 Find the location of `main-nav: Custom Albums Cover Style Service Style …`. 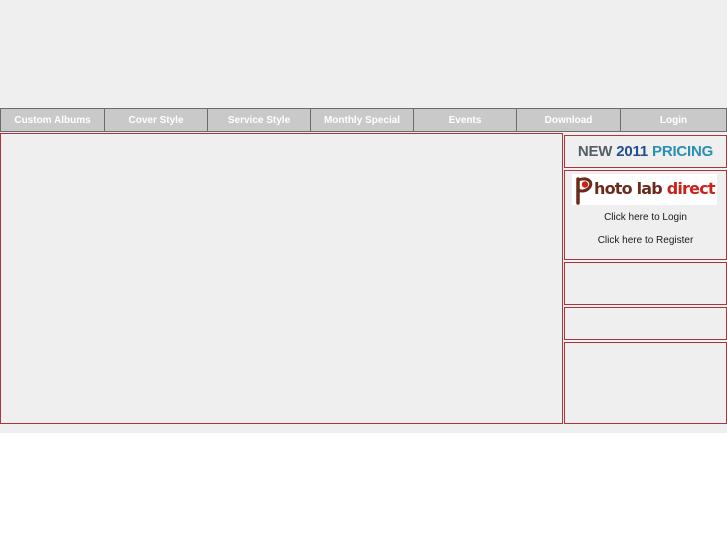

main-nav: Custom Albums Cover Style Service Style … is located at coordinates (363, 120).